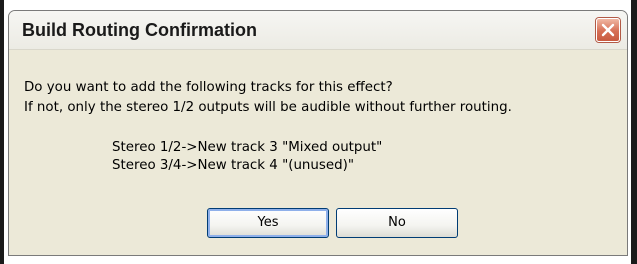  Describe the element at coordinates (397, 223) in the screenshot. I see `no-button: No` at that location.